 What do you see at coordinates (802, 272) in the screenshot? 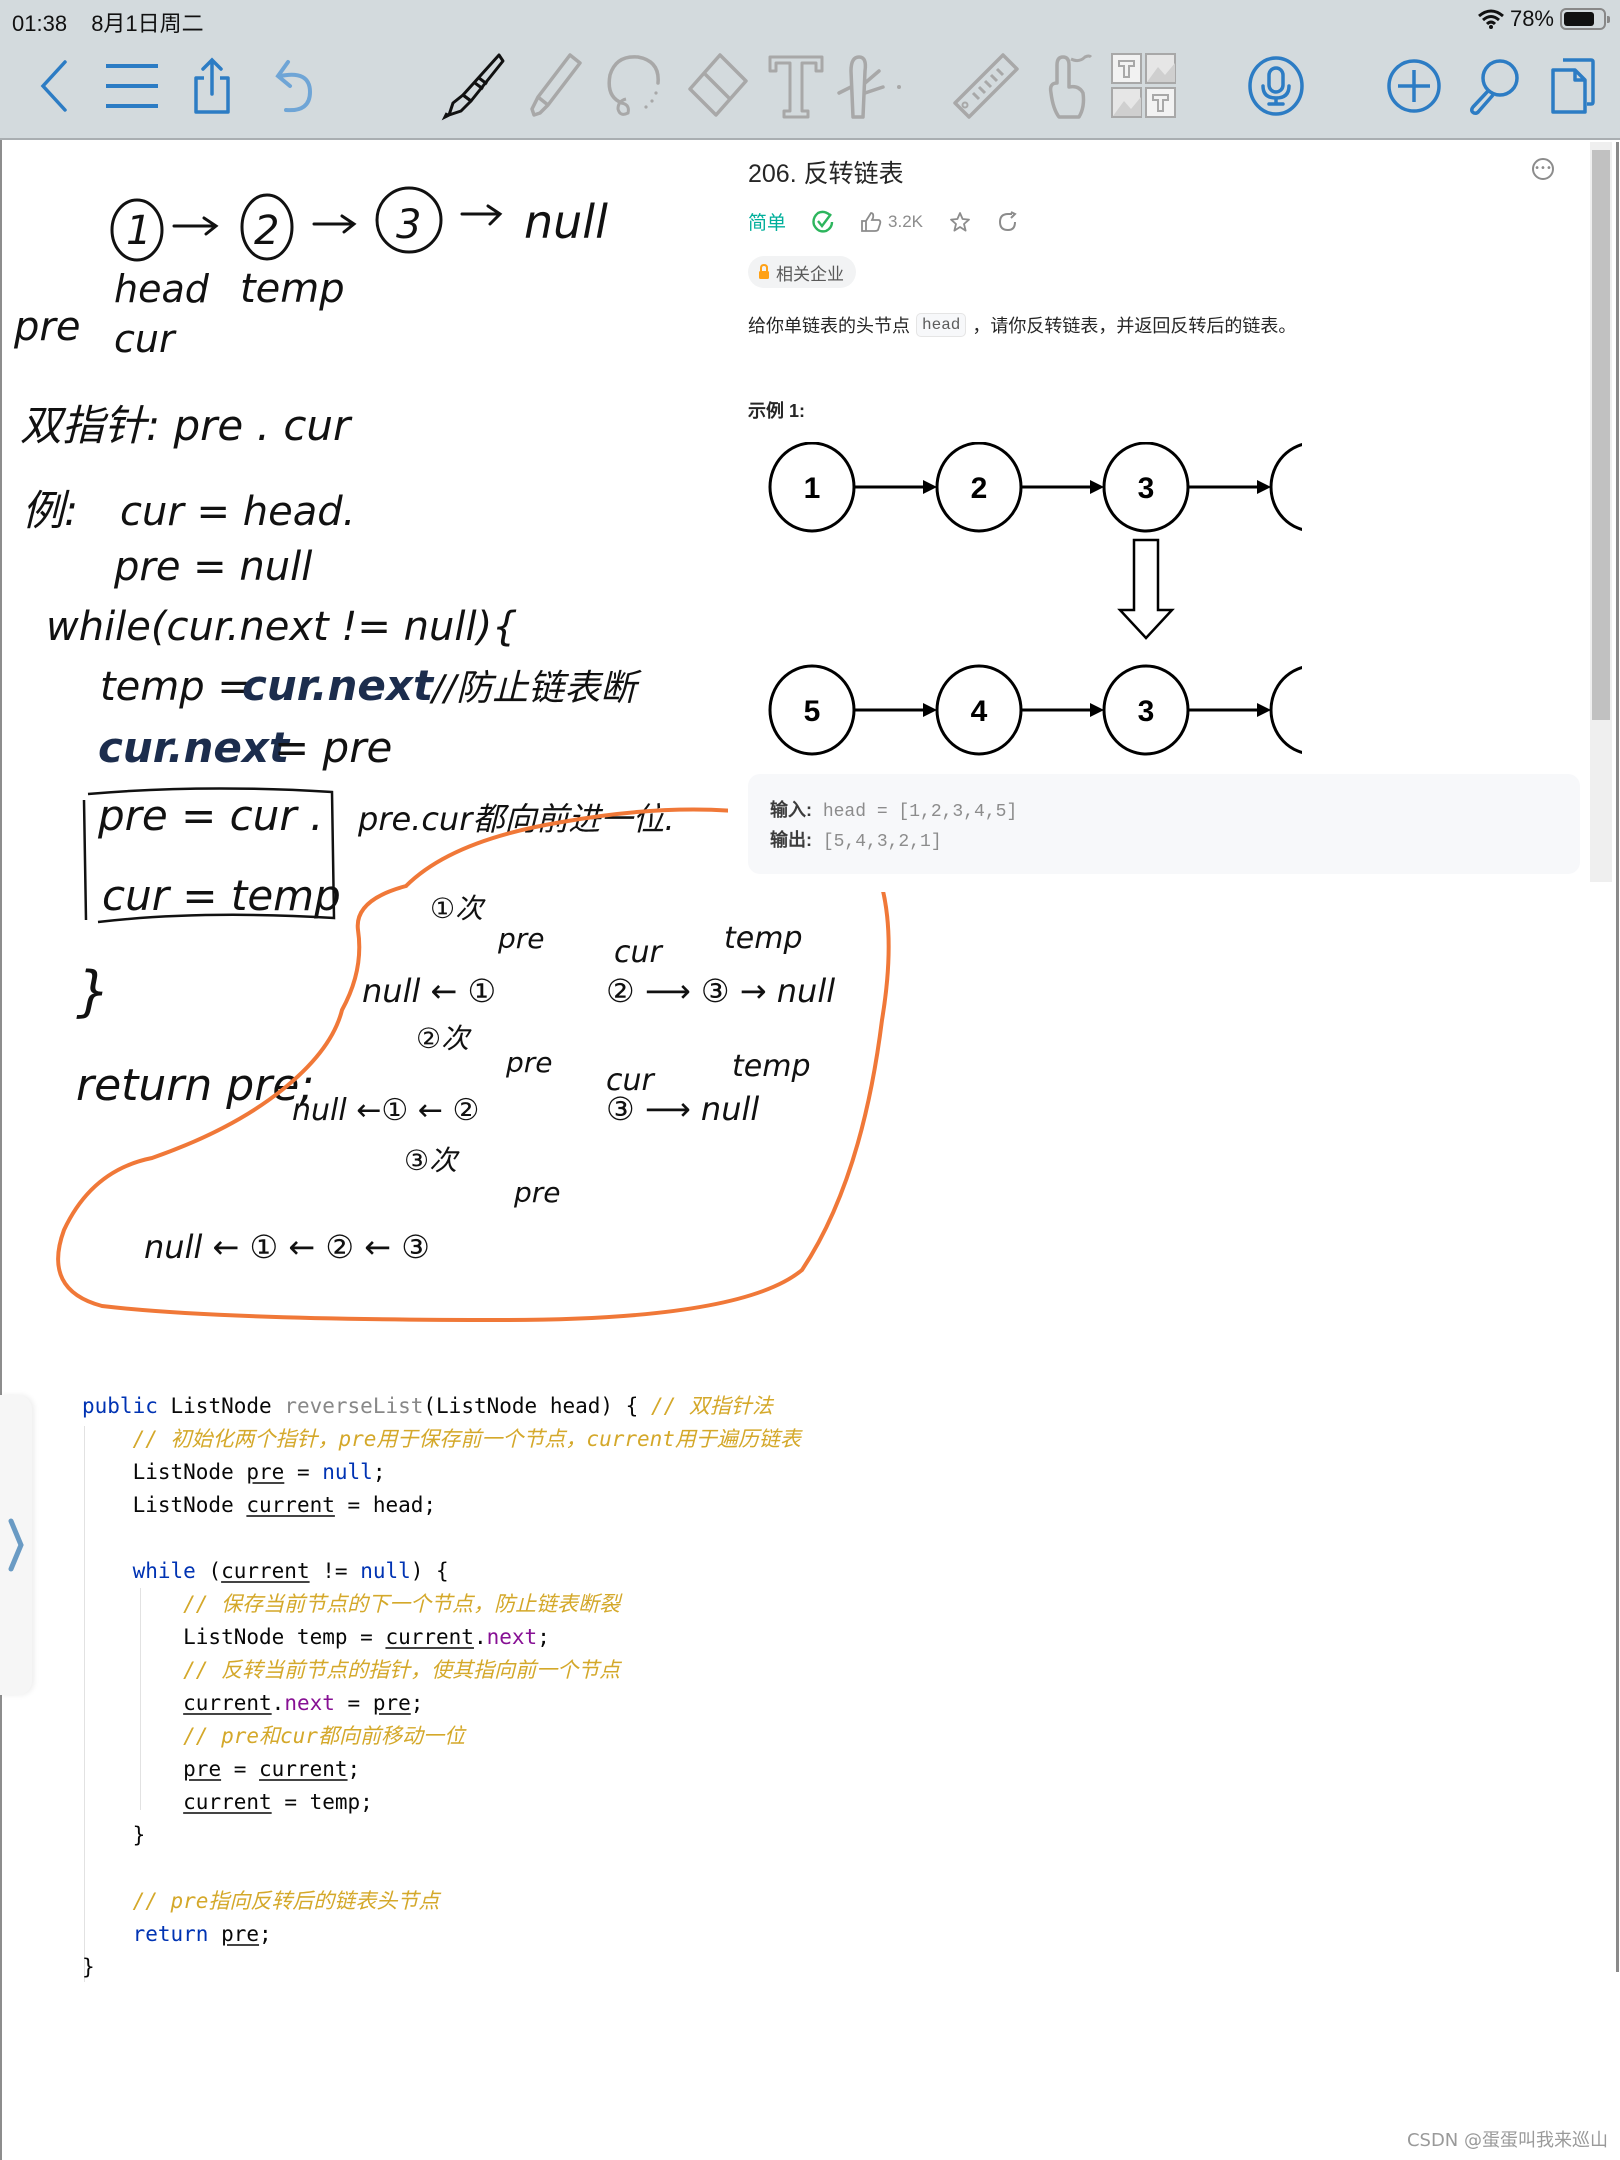
I see `related-companies-tag: 相关企业` at bounding box center [802, 272].